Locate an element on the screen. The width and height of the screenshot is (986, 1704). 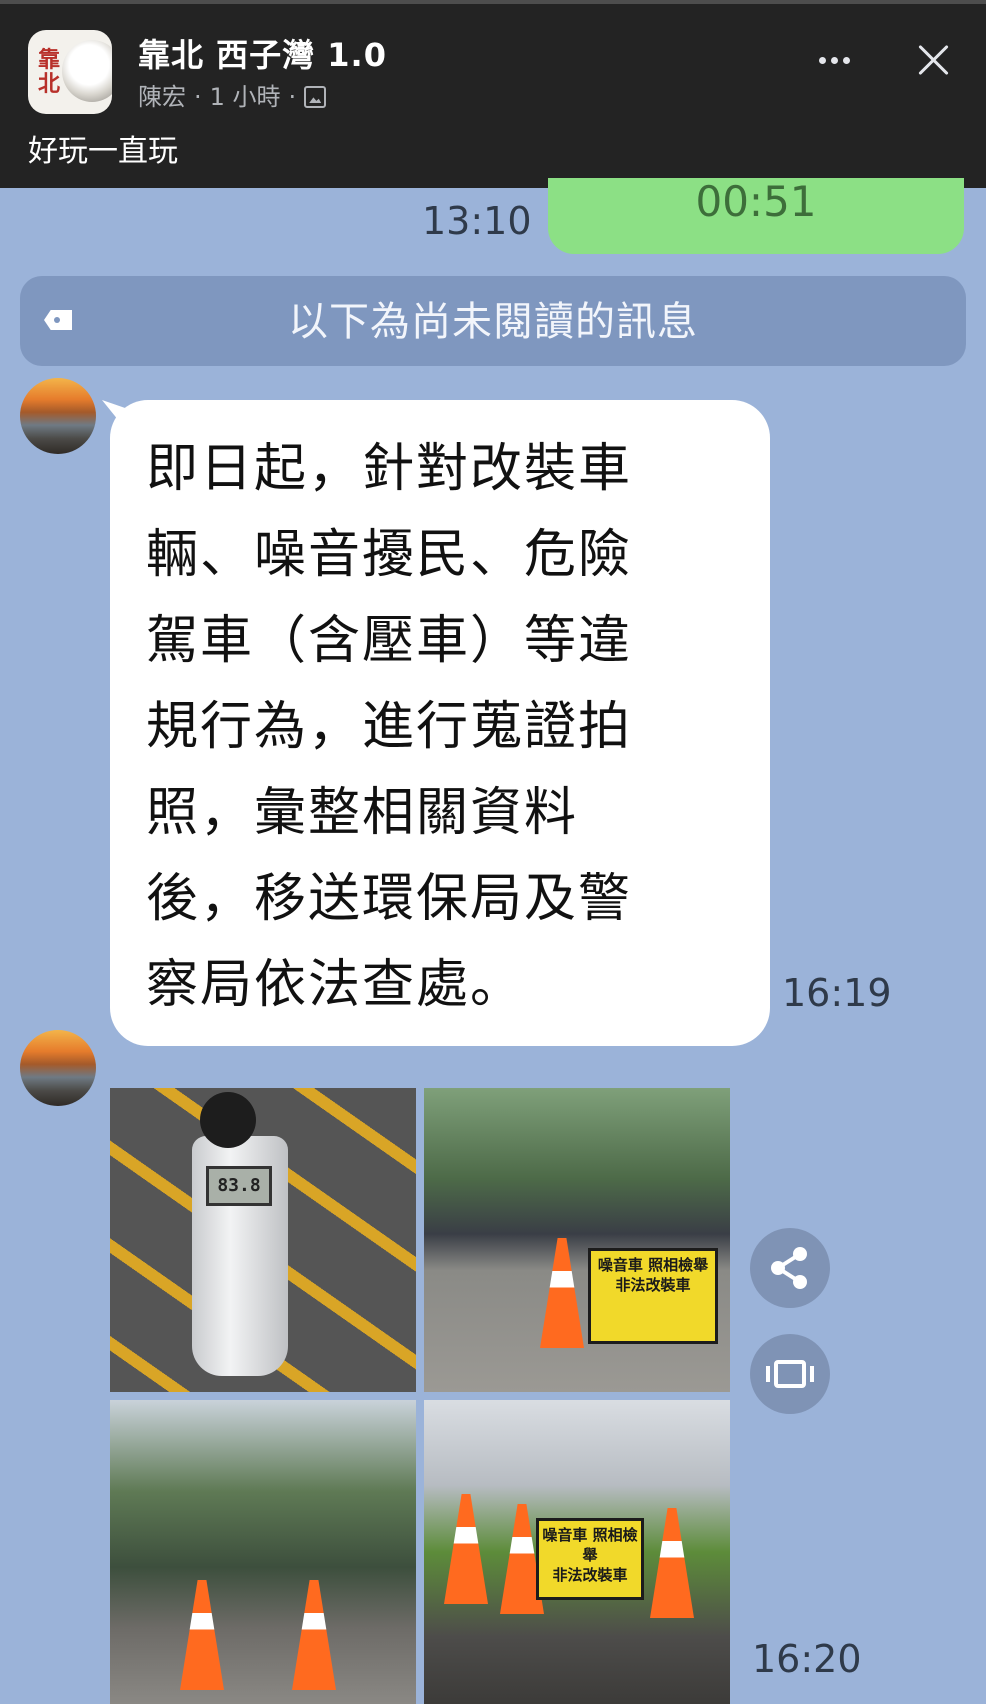
post-time: 1 小時 is located at coordinates (245, 97).